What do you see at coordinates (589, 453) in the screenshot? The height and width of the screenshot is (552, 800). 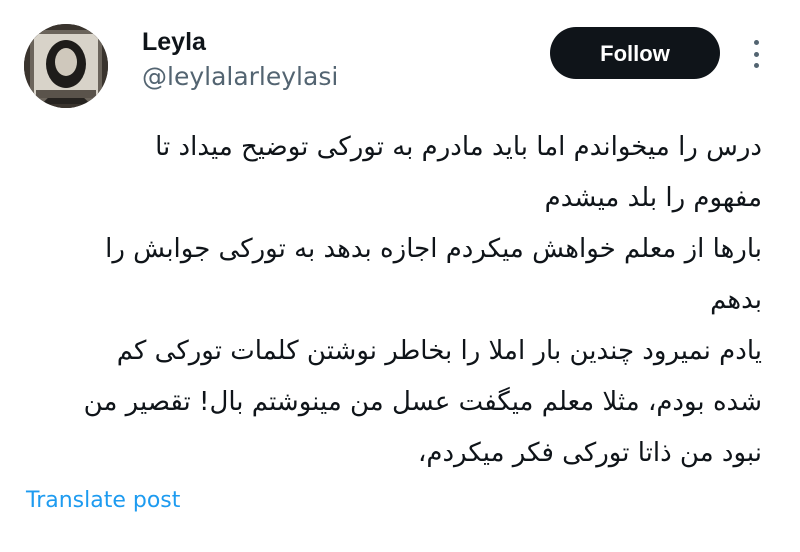 I see `post-text-line: نبود من ذاتا تورکی فکر میکردم،` at bounding box center [589, 453].